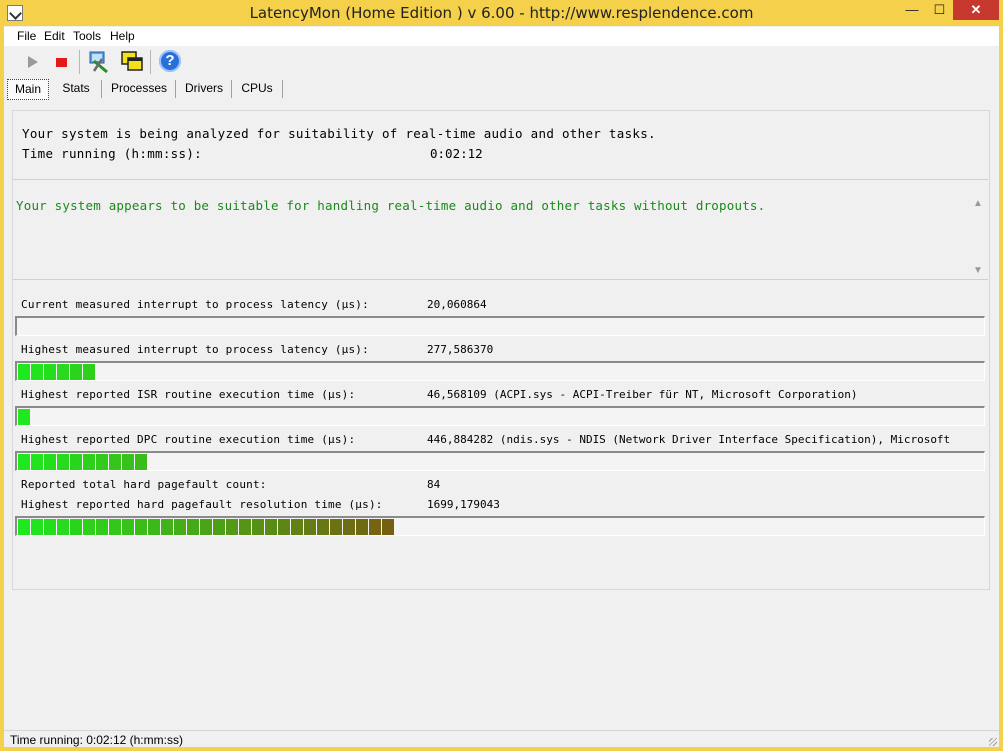  What do you see at coordinates (501, 36) in the screenshot?
I see `menu-bar: File Edit Tools Help` at bounding box center [501, 36].